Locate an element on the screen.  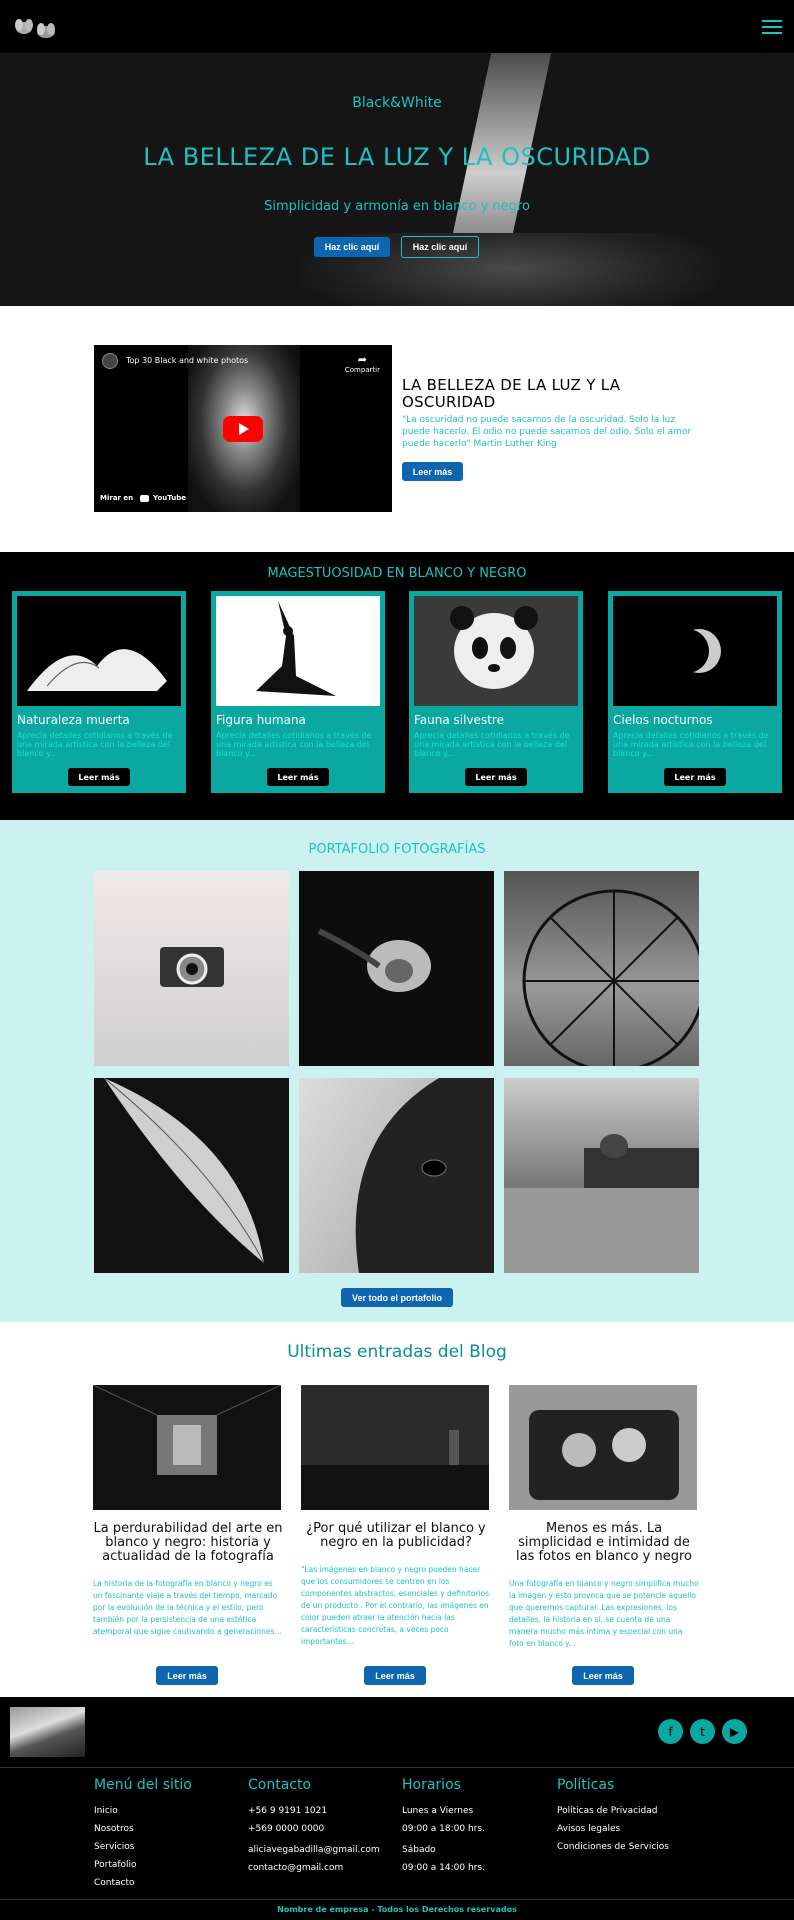
hero-primary-button: Haz clic aquí is located at coordinates (352, 247).